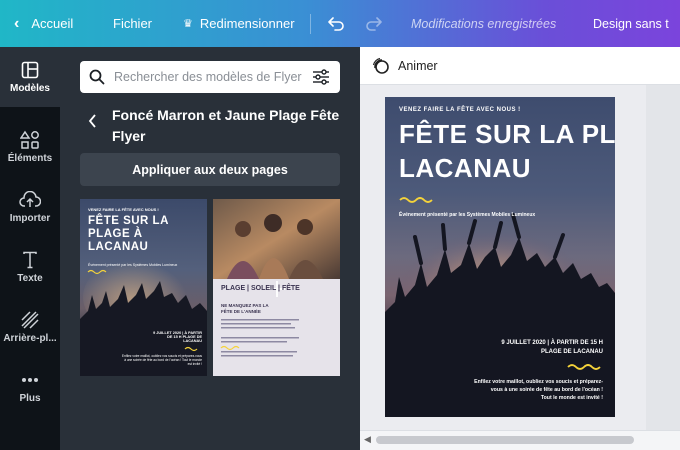  What do you see at coordinates (276, 249) in the screenshot?
I see `thumbnail-2-photo` at bounding box center [276, 249].